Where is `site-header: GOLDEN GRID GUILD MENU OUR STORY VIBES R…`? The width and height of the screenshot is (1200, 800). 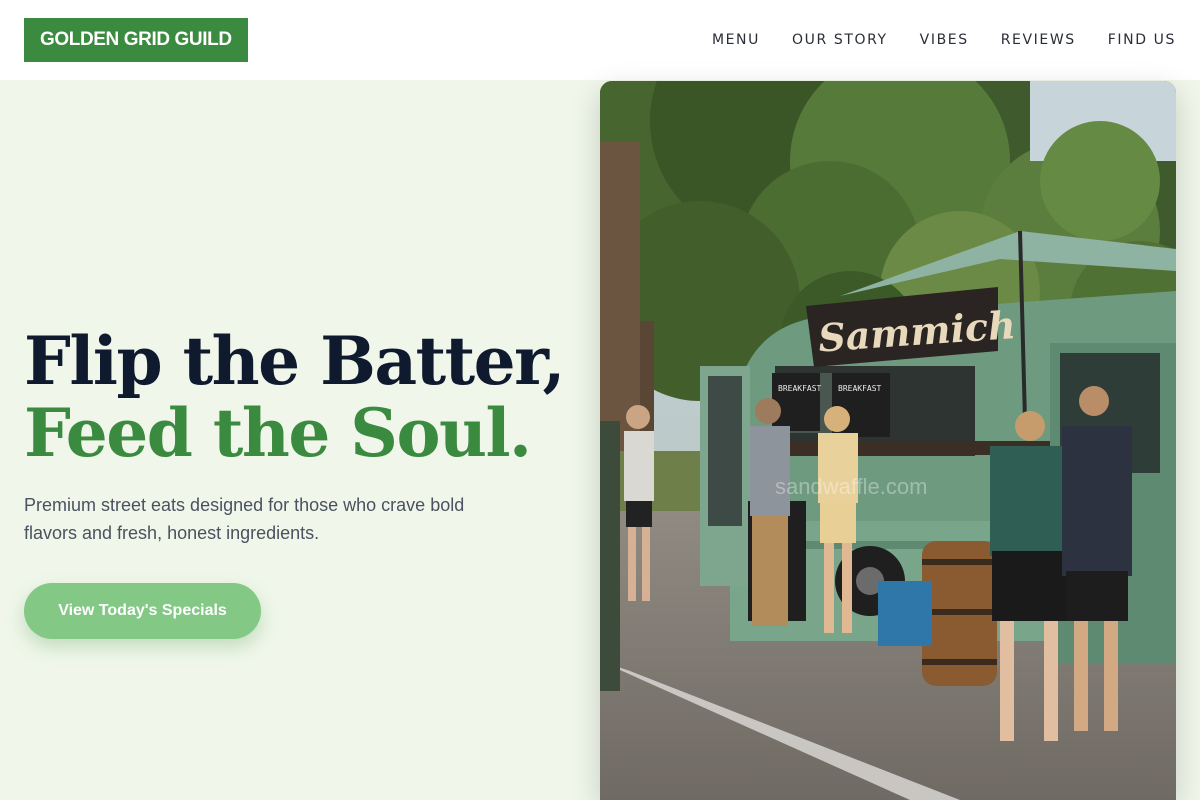
site-header: GOLDEN GRID GUILD MENU OUR STORY VIBES R… is located at coordinates (600, 40).